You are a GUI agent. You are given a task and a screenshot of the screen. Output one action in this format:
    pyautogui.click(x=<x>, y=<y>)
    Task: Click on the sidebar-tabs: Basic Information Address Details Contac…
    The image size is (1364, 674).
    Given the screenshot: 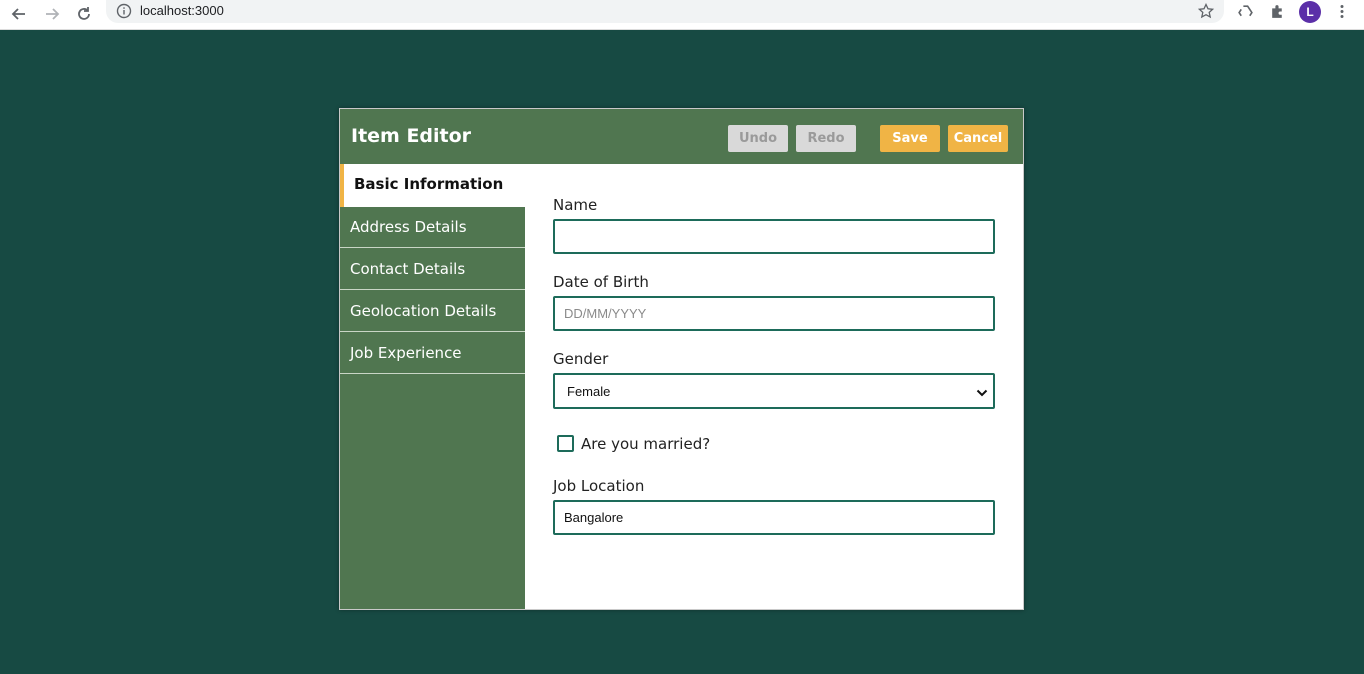 What is the action you would take?
    pyautogui.click(x=432, y=386)
    